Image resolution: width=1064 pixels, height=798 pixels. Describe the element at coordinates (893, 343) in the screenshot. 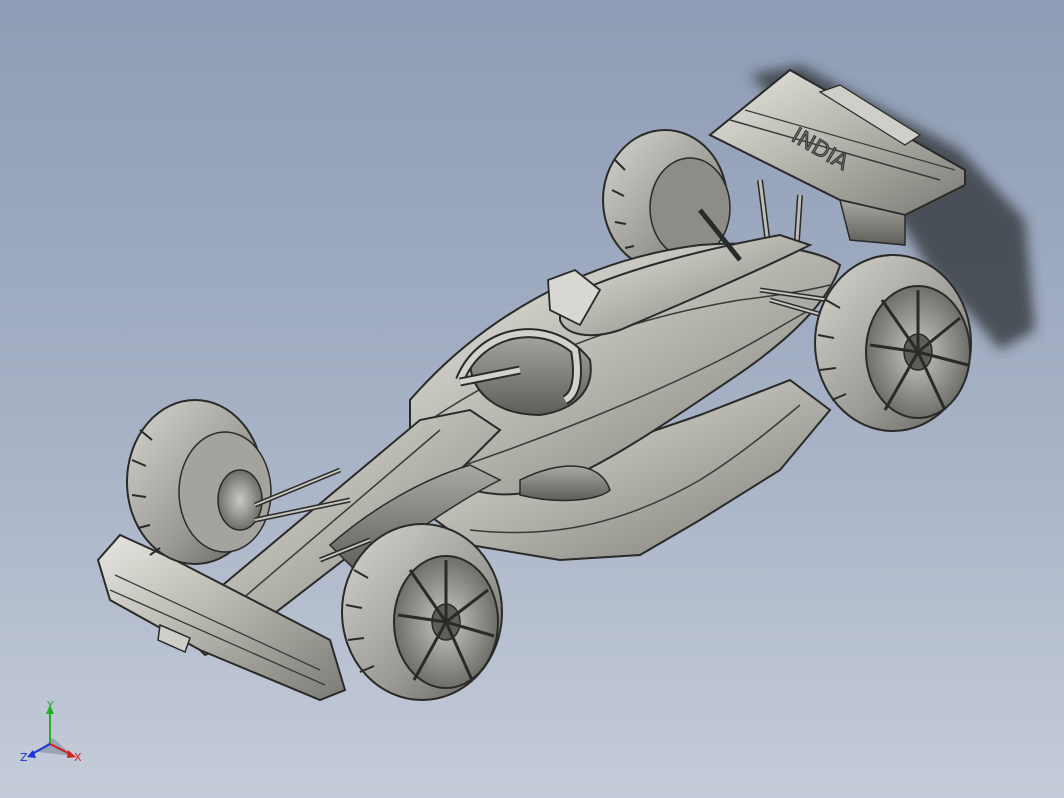

I see `rear-right-wheel` at that location.